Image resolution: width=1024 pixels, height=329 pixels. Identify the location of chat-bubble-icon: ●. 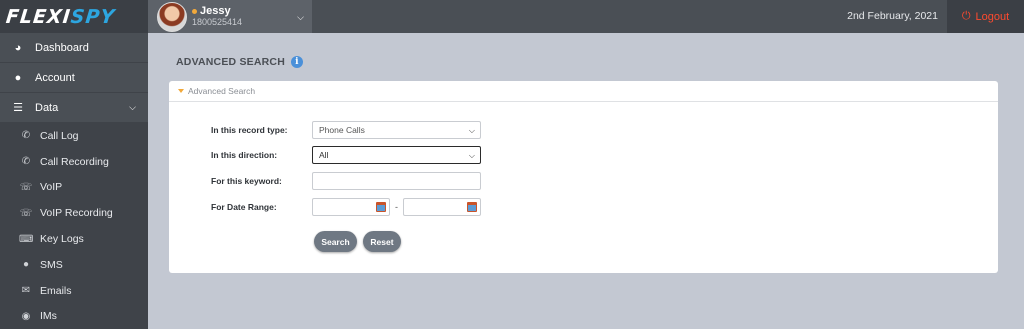
(26, 265).